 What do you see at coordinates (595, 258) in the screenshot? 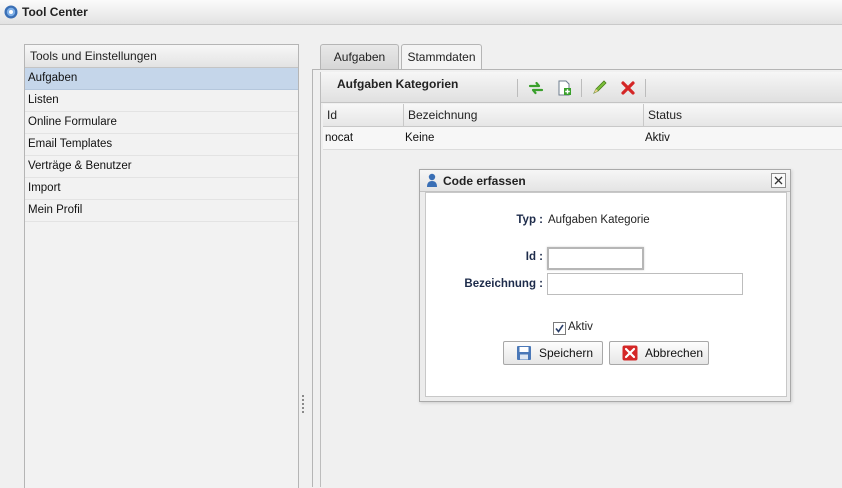
I see `id-input` at bounding box center [595, 258].